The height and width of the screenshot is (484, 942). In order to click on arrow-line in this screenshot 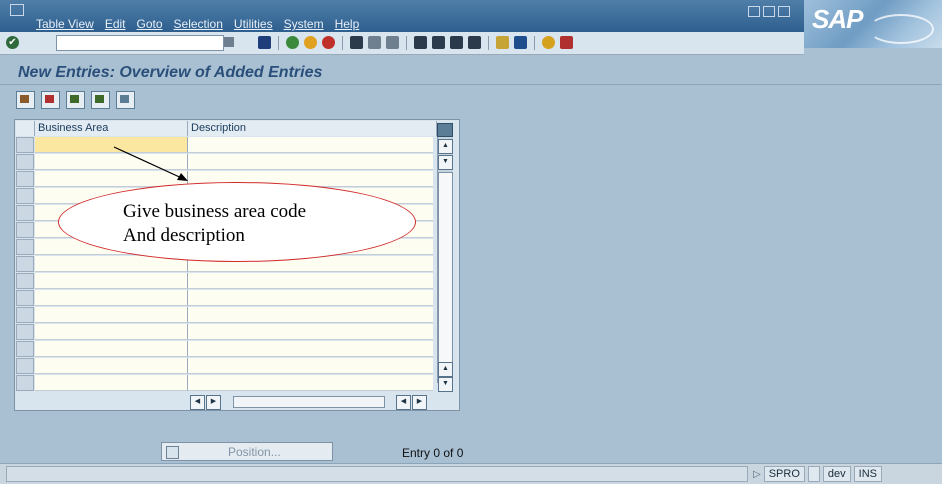, I will do `click(150, 163)`.